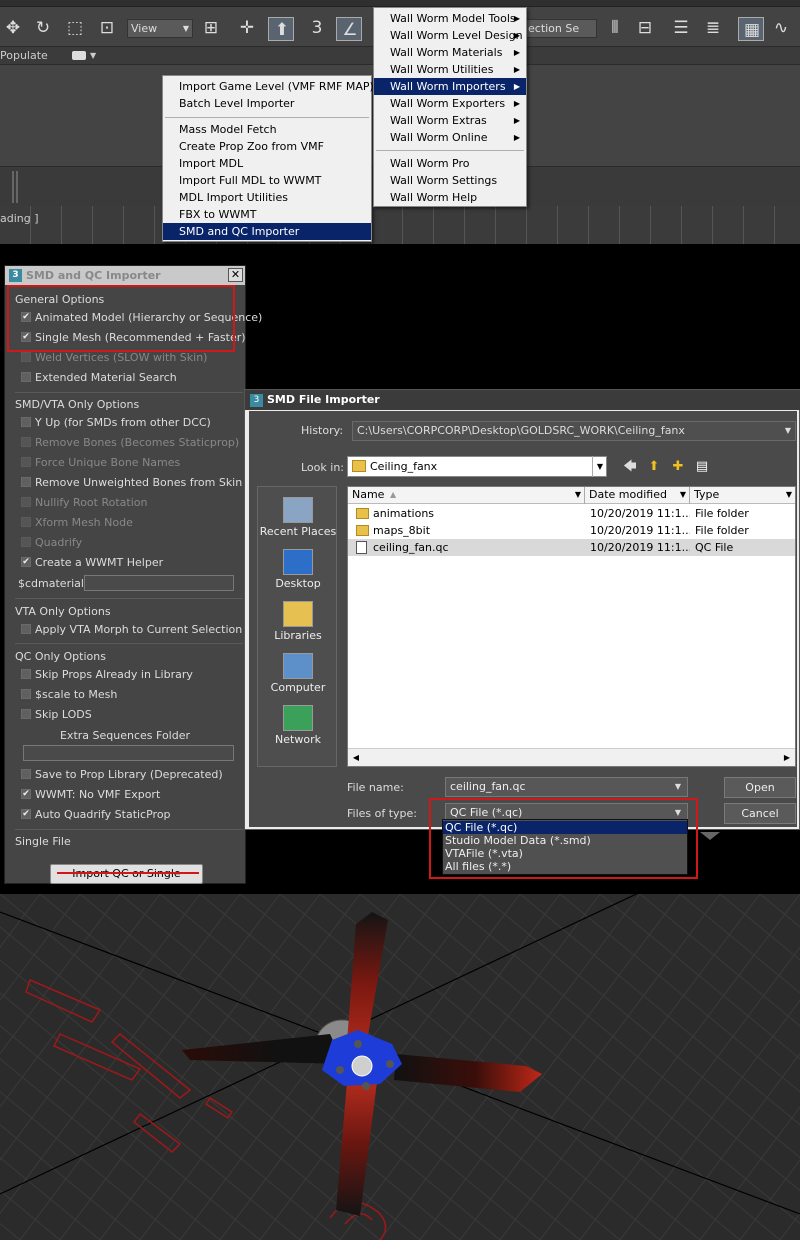  What do you see at coordinates (63, 611) in the screenshot?
I see `vta-options-header: VTA Only Options` at bounding box center [63, 611].